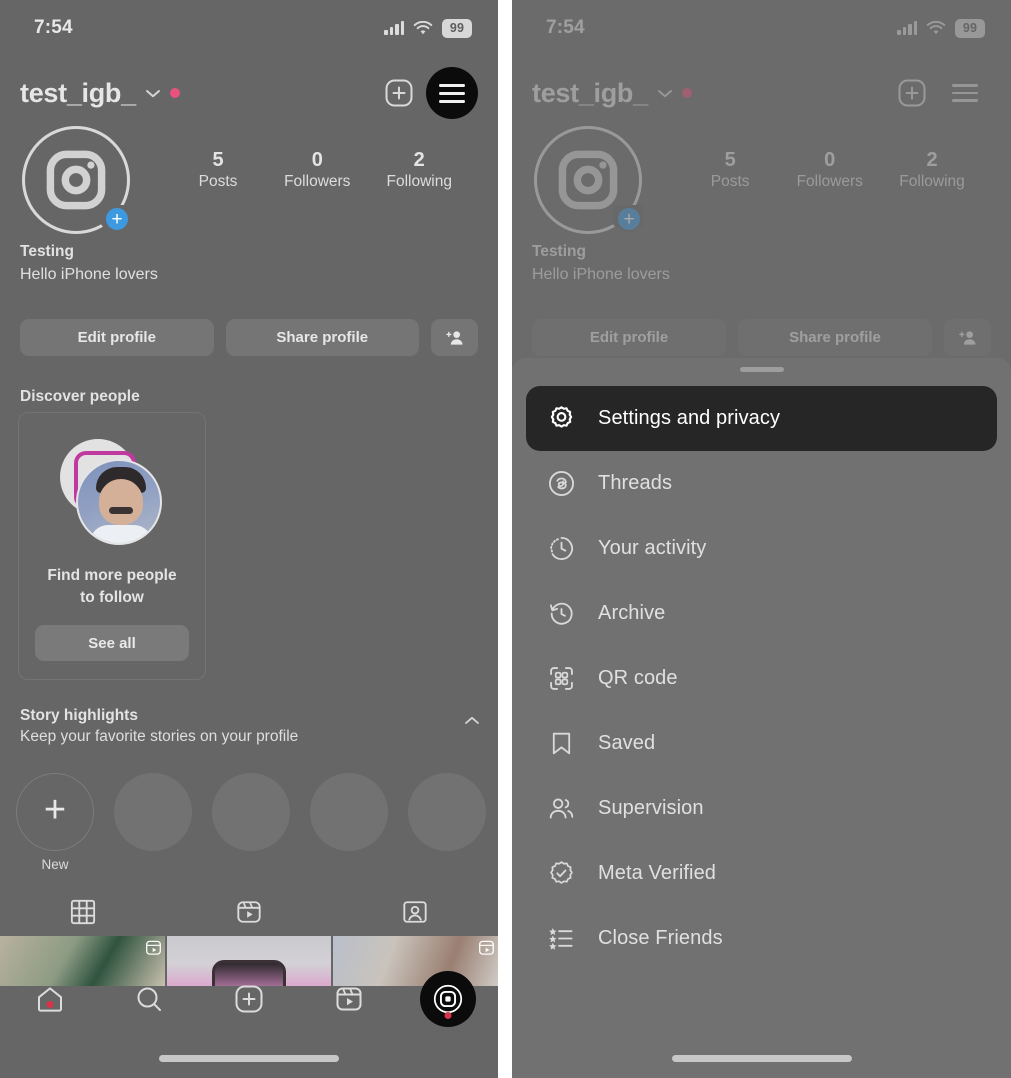 The height and width of the screenshot is (1078, 1011). Describe the element at coordinates (174, 93) in the screenshot. I see `pink-dot-icon` at that location.